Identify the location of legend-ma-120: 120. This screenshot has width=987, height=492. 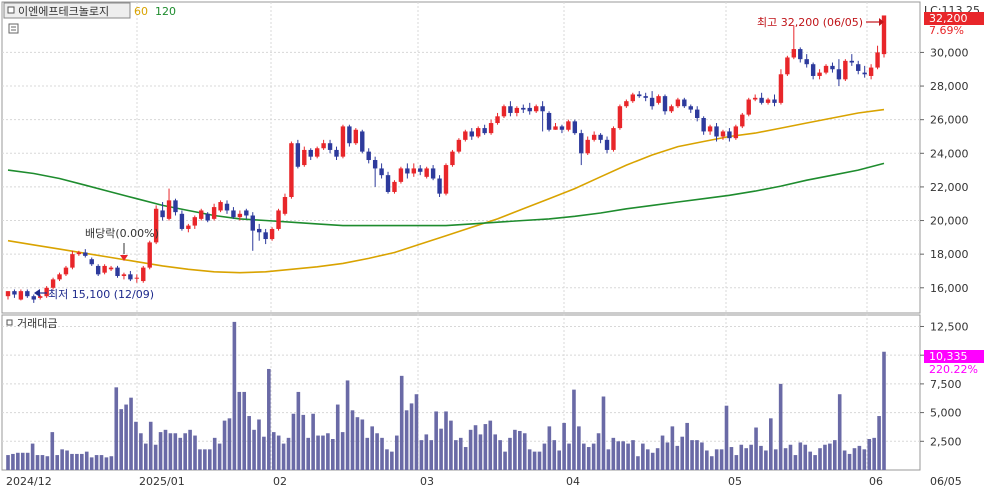
(165, 11).